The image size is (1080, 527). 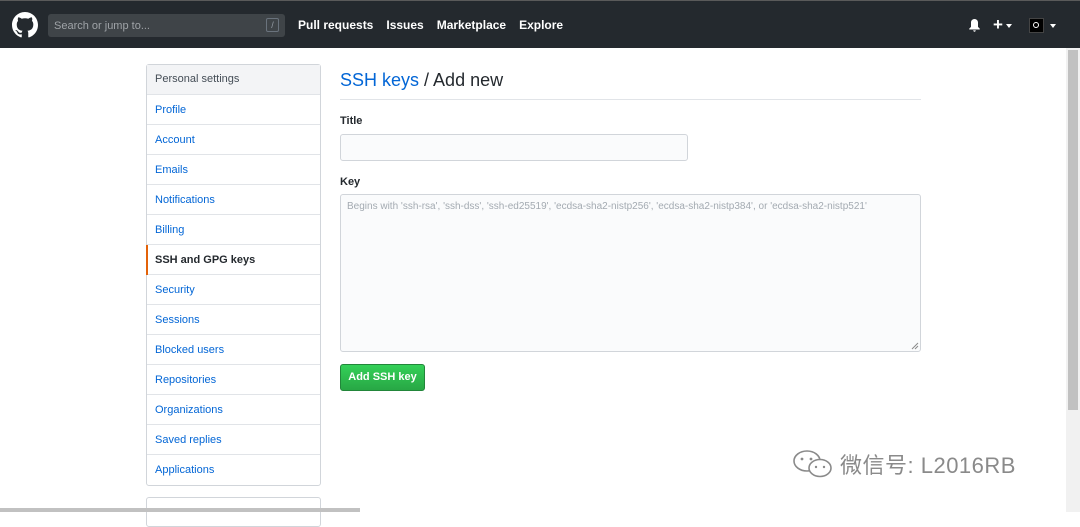 What do you see at coordinates (233, 470) in the screenshot?
I see `sidebar-item-applications: Applications` at bounding box center [233, 470].